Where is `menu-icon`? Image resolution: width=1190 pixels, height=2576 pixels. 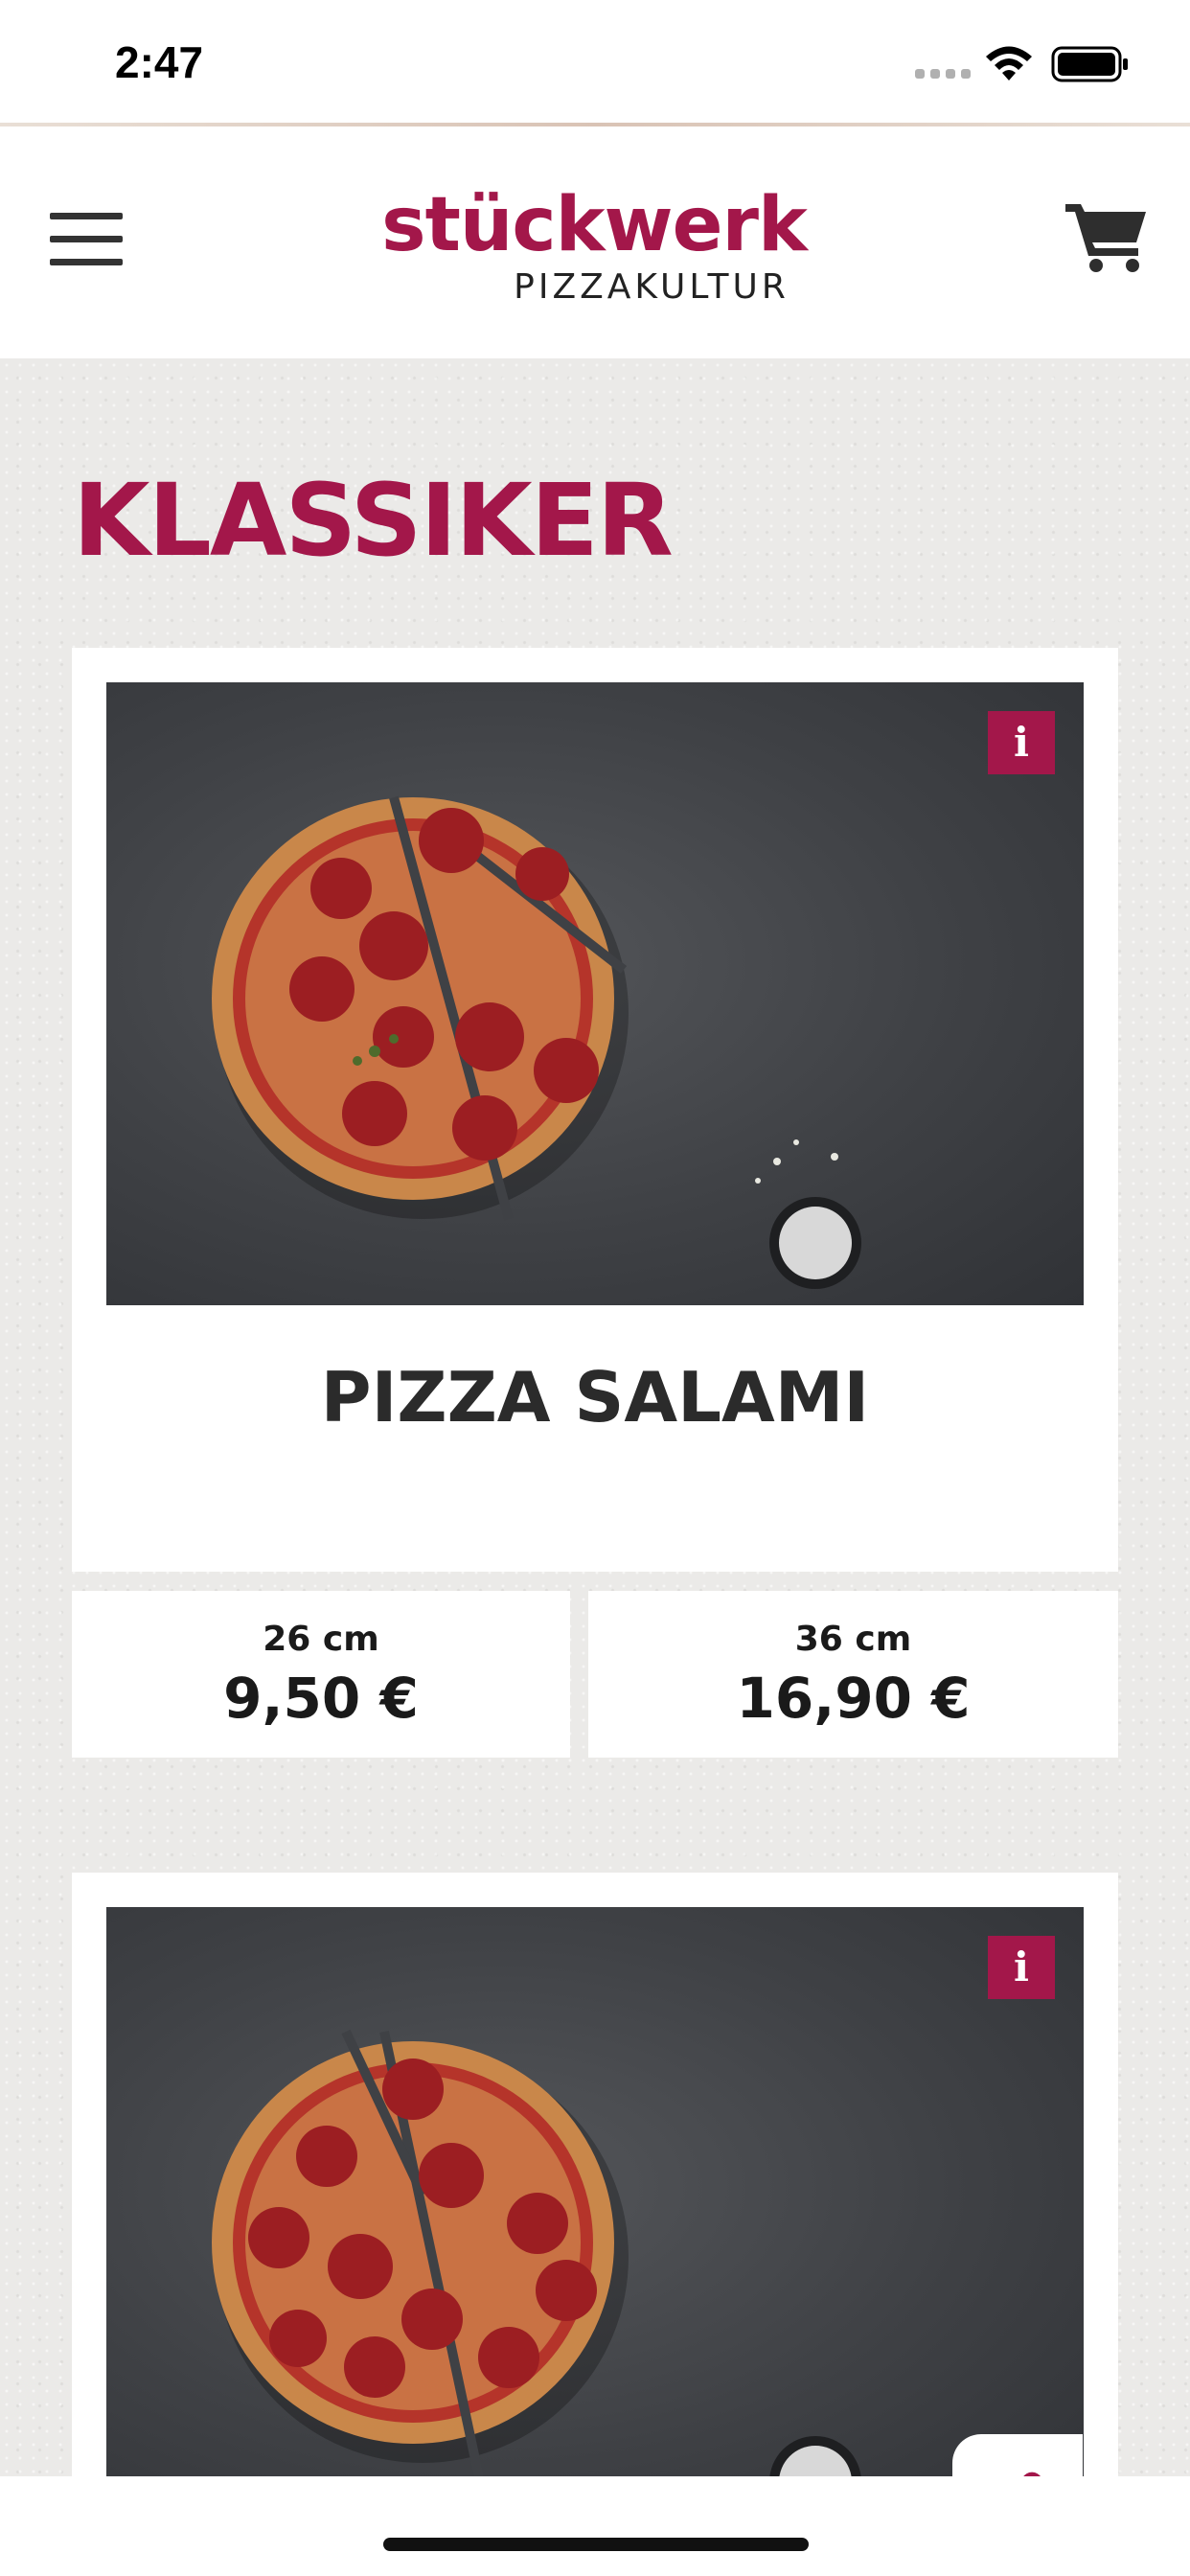 menu-icon is located at coordinates (87, 239).